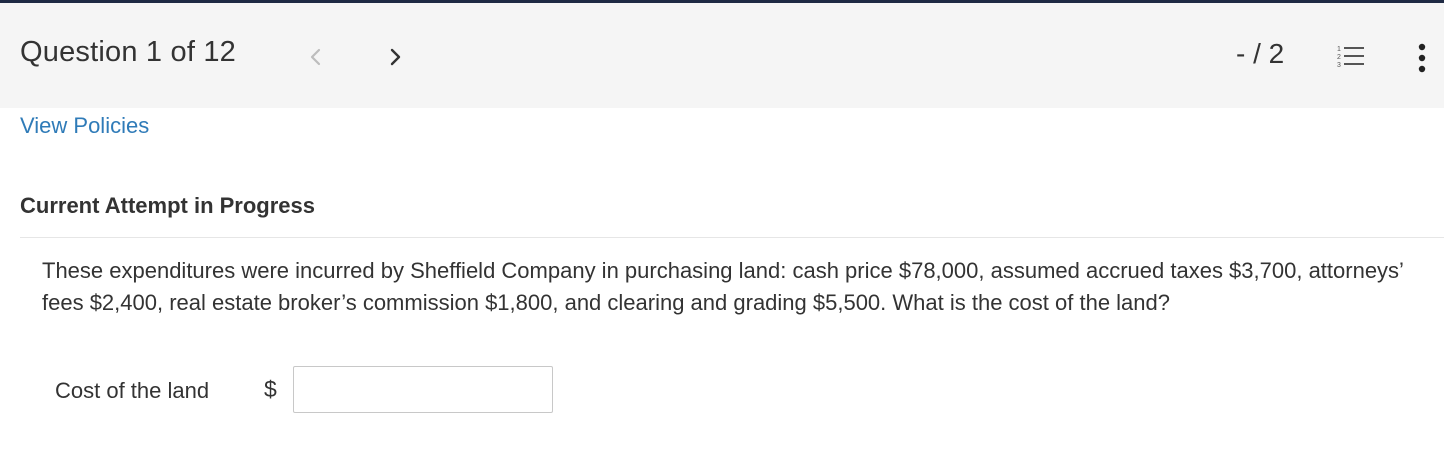 This screenshot has width=1444, height=472. Describe the element at coordinates (1339, 49) in the screenshot. I see `svg-text: 1` at that location.